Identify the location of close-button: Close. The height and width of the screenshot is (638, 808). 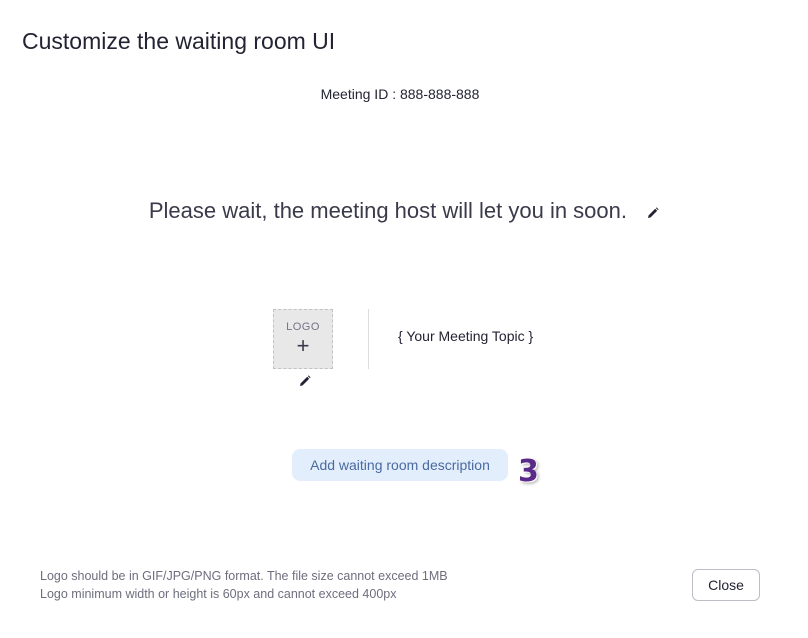
(726, 585).